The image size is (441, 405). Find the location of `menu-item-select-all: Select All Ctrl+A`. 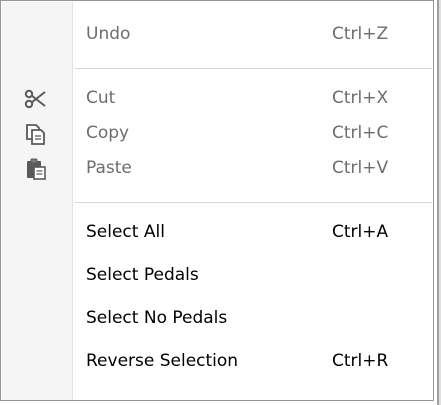

menu-item-select-all: Select All Ctrl+A is located at coordinates (217, 232).